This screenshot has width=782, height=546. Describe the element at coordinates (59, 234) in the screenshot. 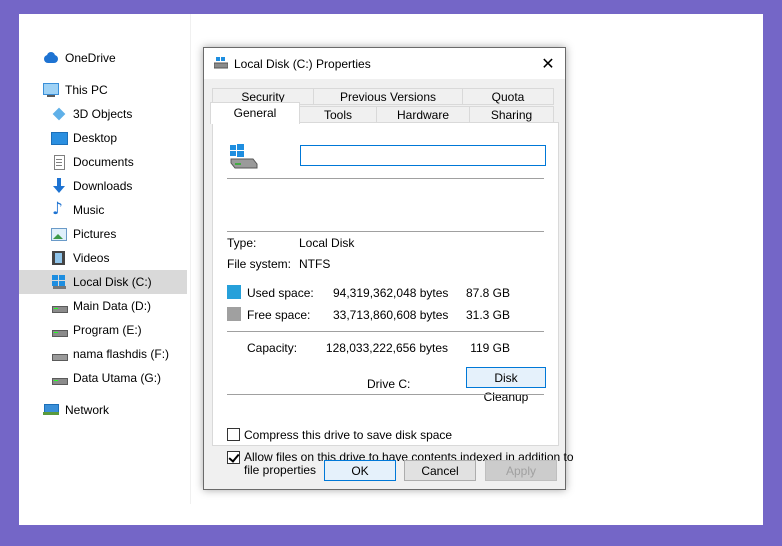

I see `pictures-icon` at that location.